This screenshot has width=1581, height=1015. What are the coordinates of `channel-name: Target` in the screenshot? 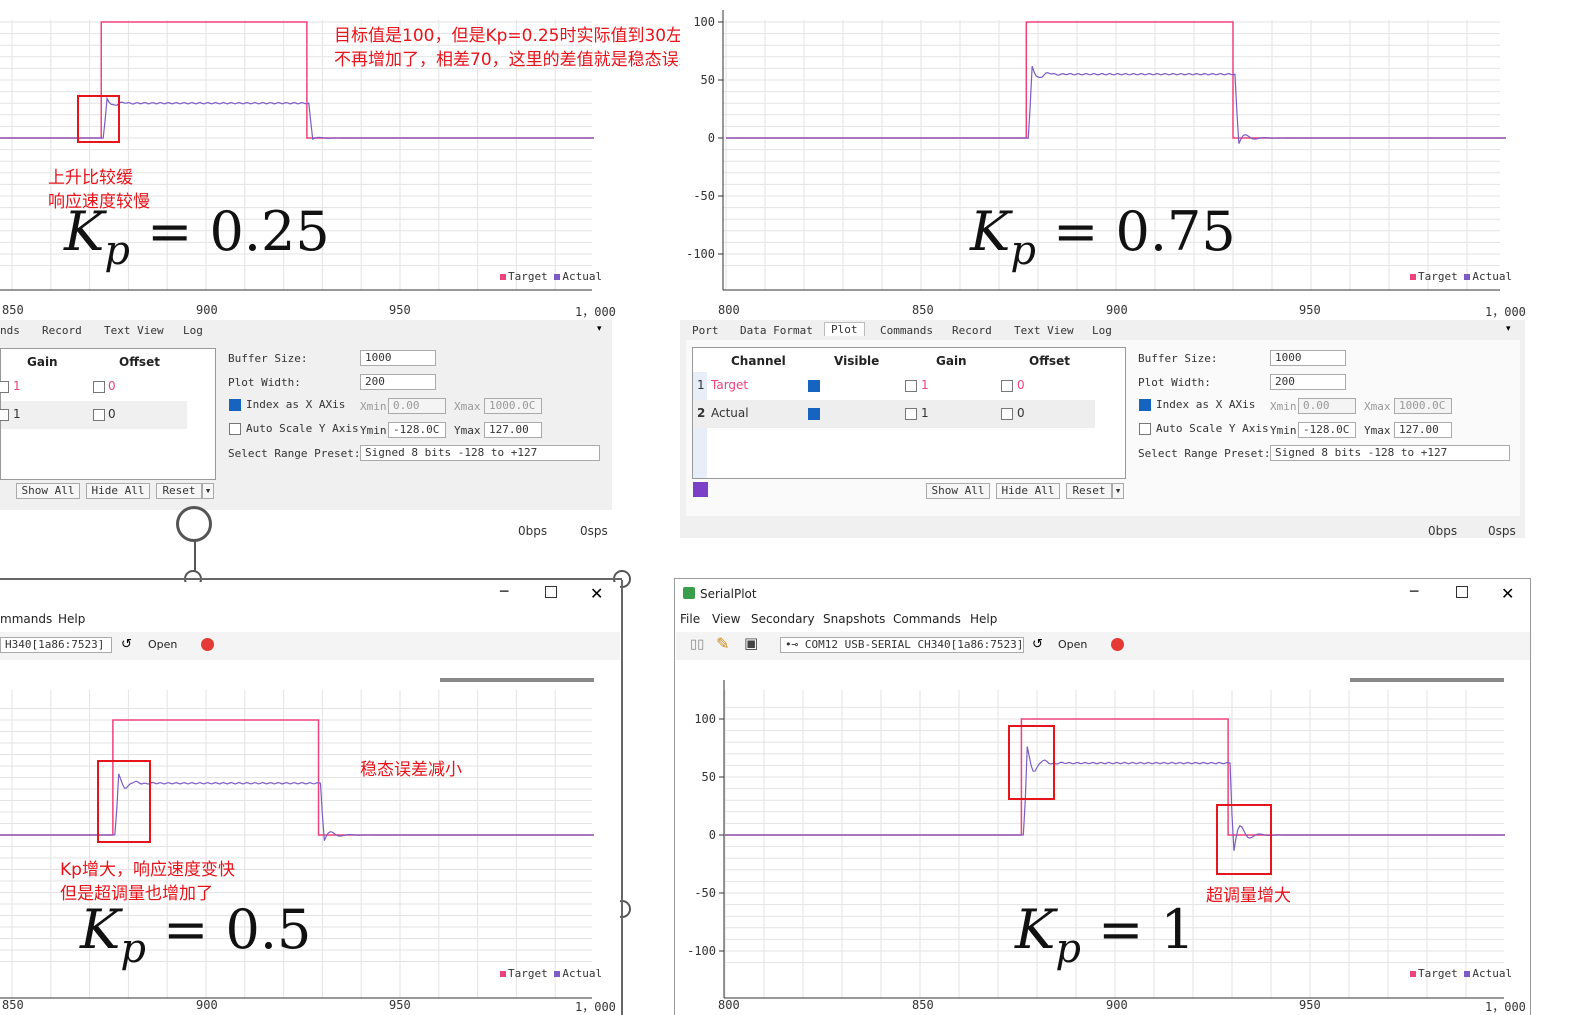 It's located at (729, 385).